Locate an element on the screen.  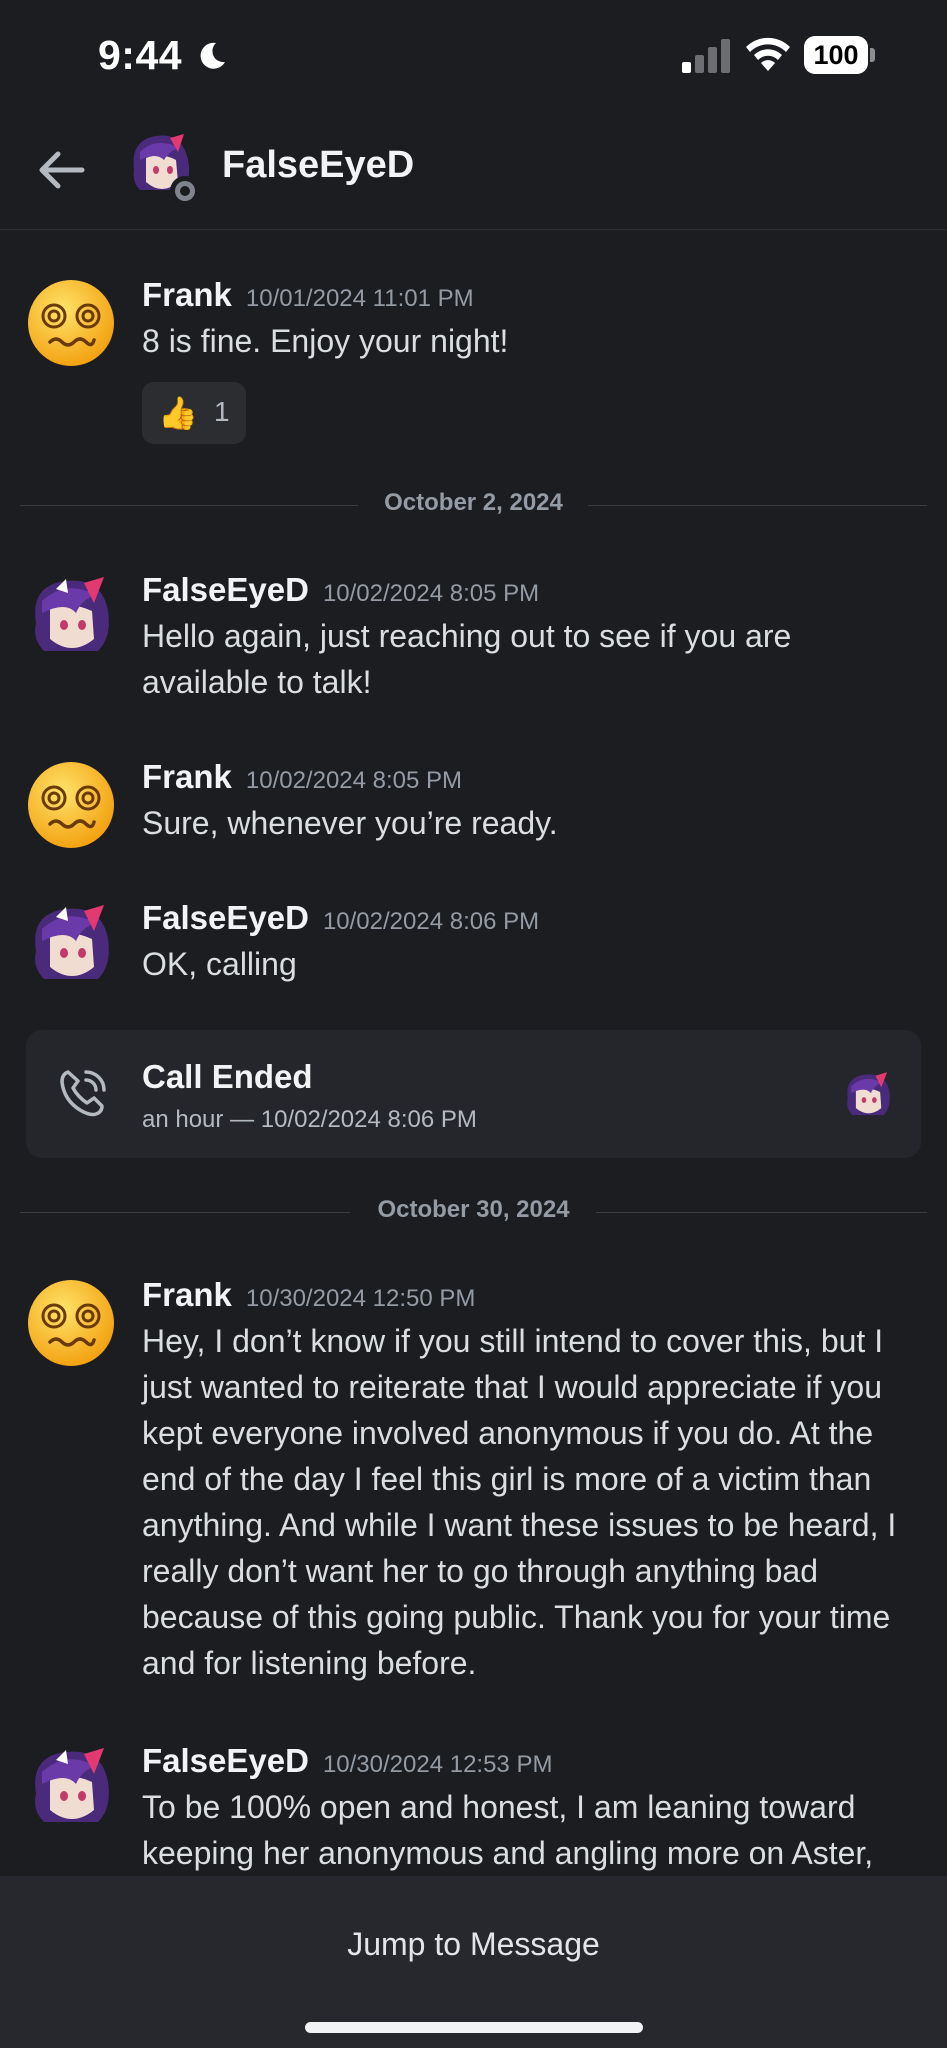
call-ended-card: Call Ended an hour — 10/02/2024 8:06 PM is located at coordinates (473, 1094).